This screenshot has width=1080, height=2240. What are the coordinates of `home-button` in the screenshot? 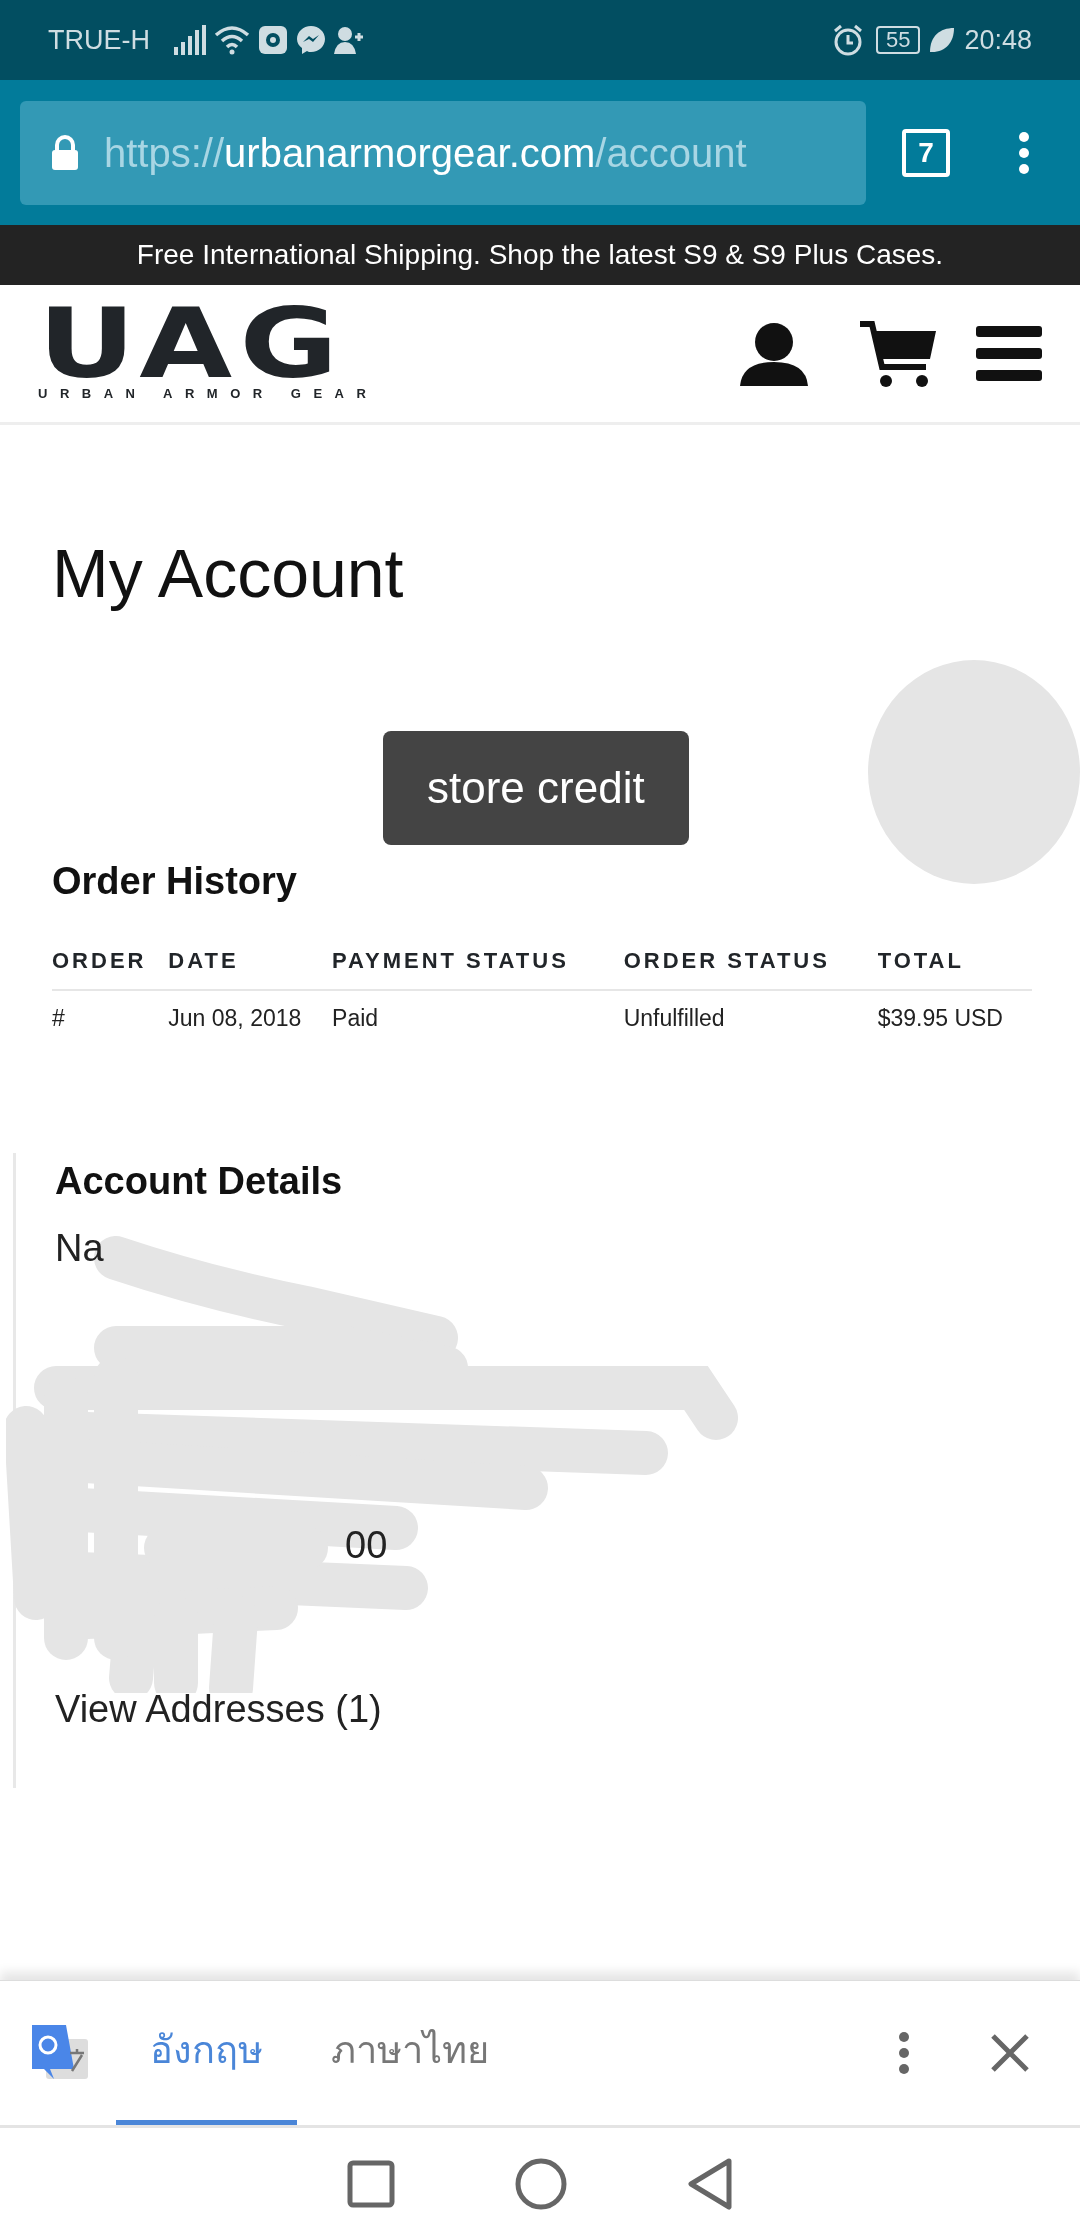 It's located at (541, 2184).